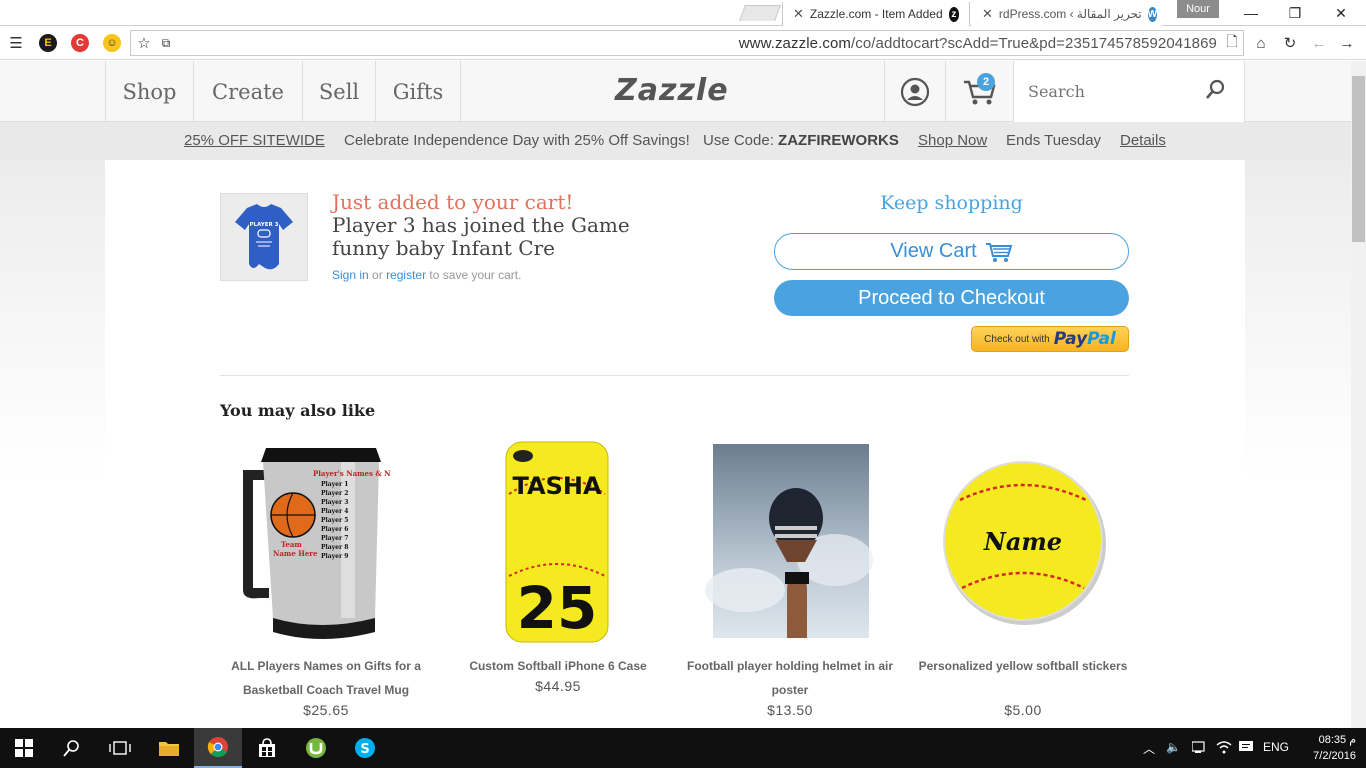  Describe the element at coordinates (1084, 339) in the screenshot. I see `paypal-logo: PayPal` at that location.